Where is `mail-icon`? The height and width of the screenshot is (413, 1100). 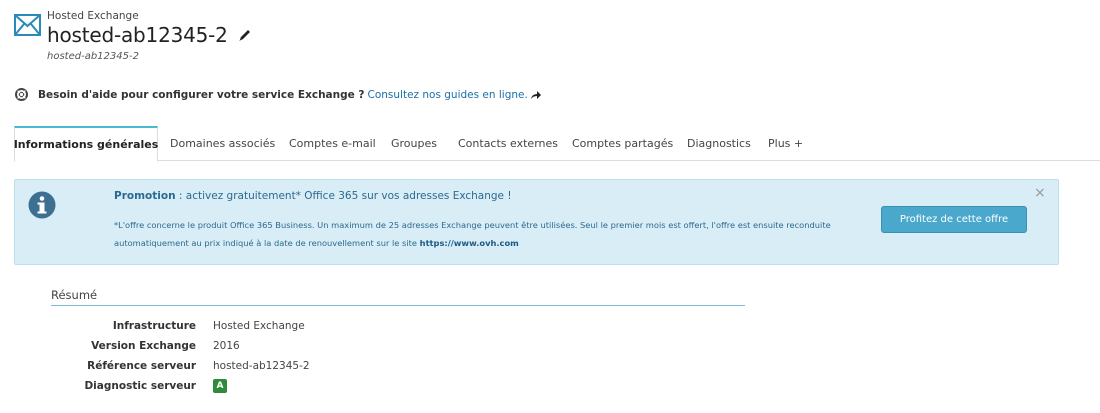 mail-icon is located at coordinates (27, 25).